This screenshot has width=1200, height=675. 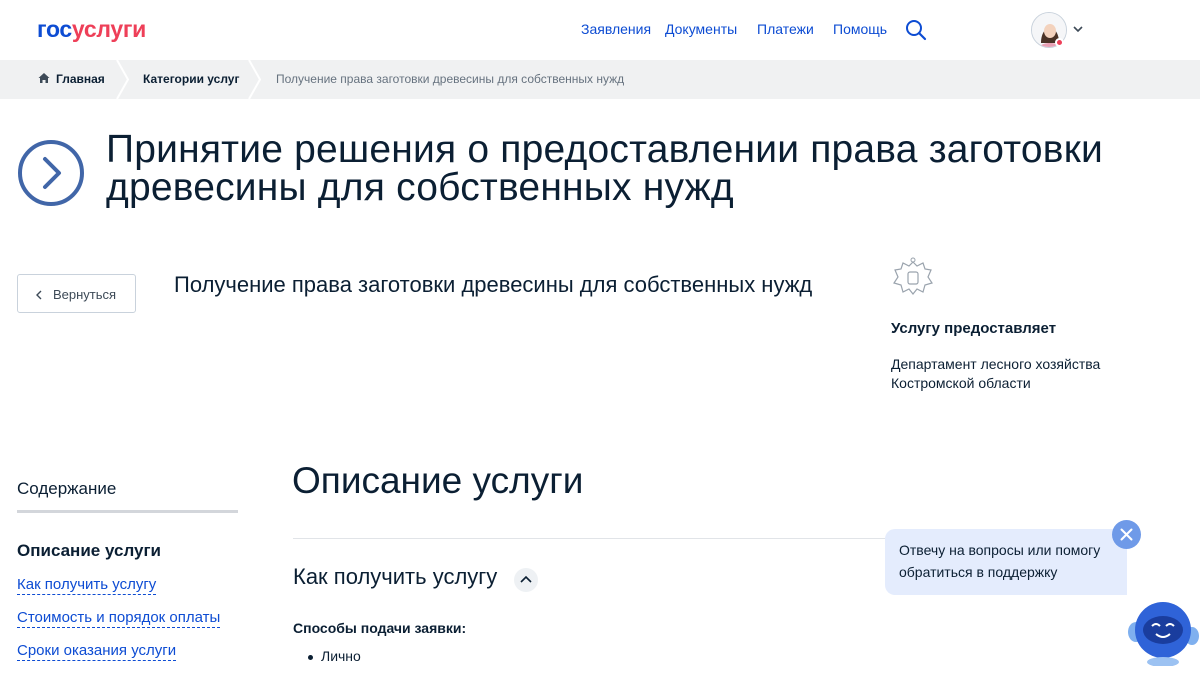 I want to click on coat-of-arms-icon, so click(x=913, y=276).